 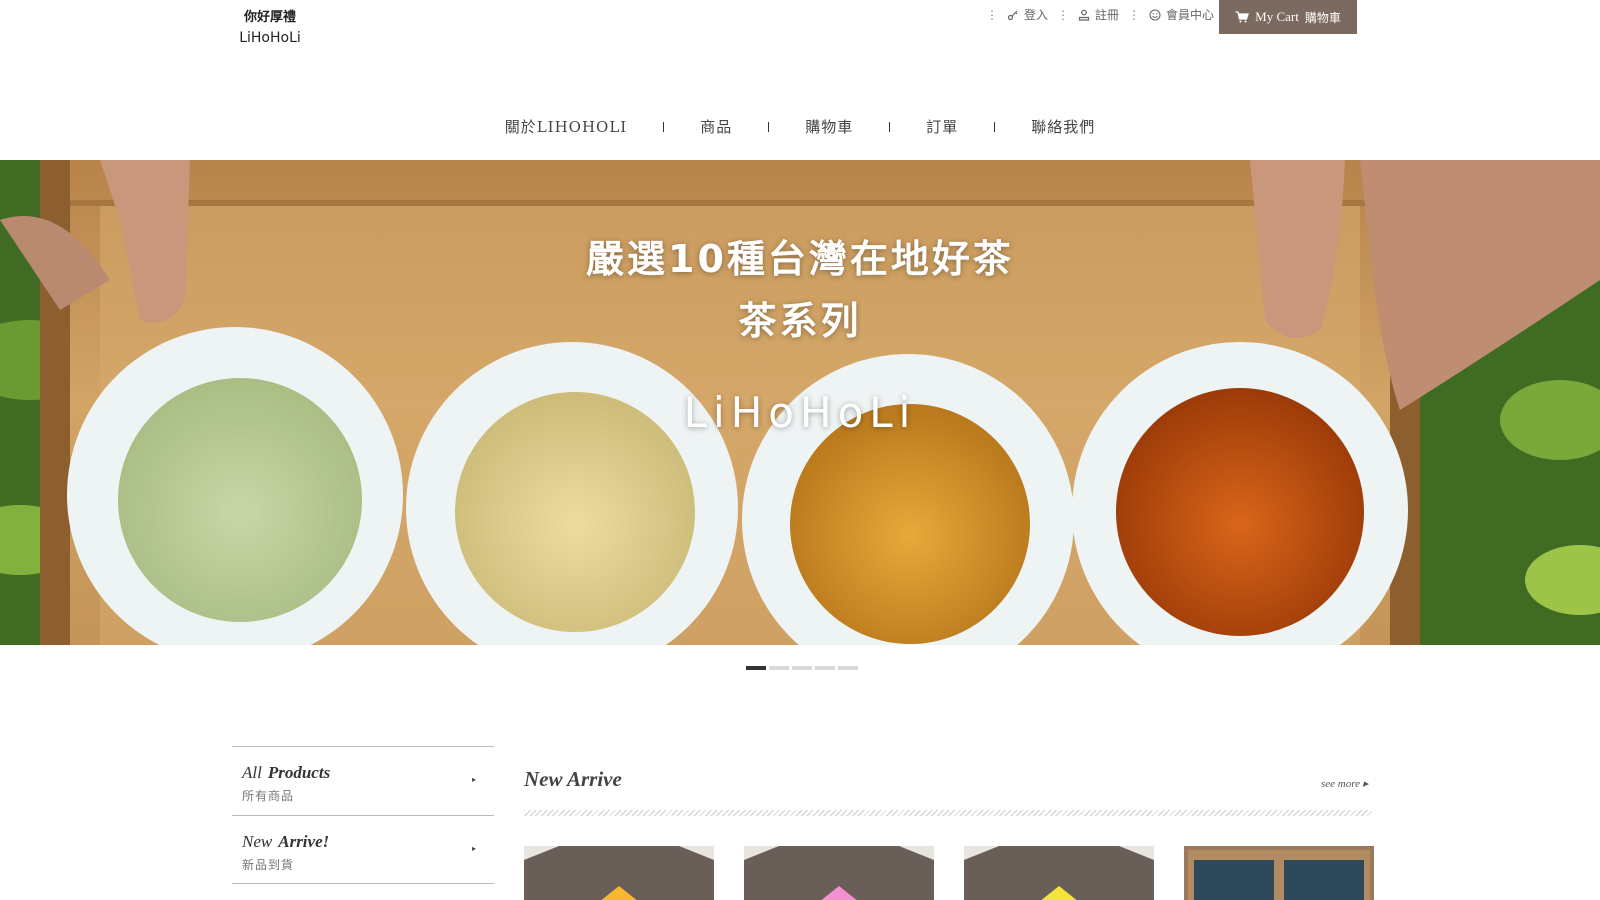 What do you see at coordinates (363, 773) in the screenshot?
I see `sidebar-item-title: All Products` at bounding box center [363, 773].